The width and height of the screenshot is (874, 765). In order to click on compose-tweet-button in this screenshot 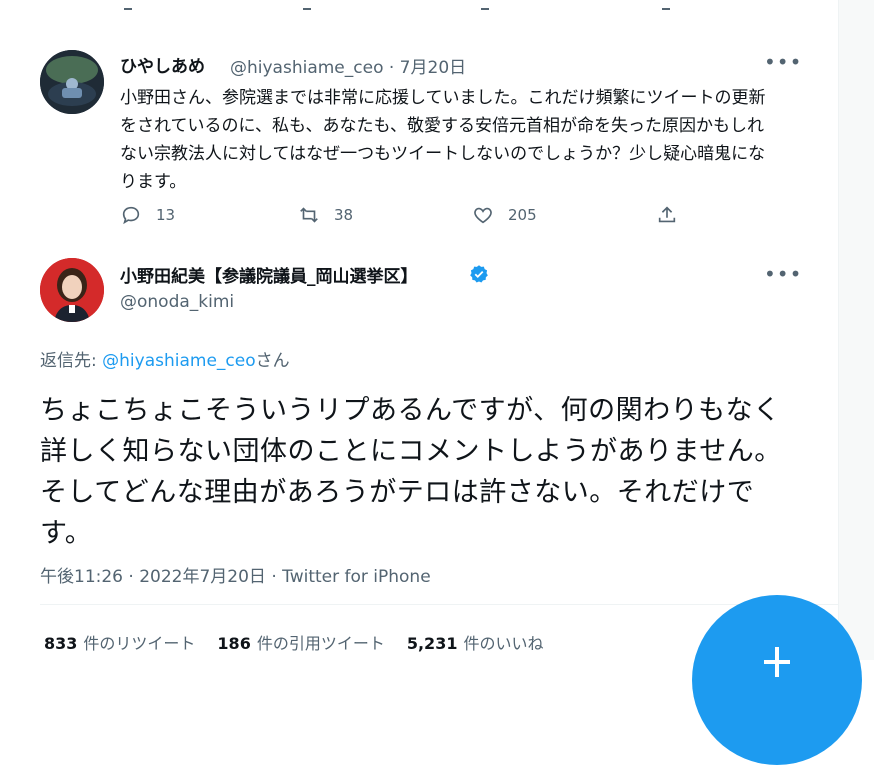, I will do `click(777, 680)`.